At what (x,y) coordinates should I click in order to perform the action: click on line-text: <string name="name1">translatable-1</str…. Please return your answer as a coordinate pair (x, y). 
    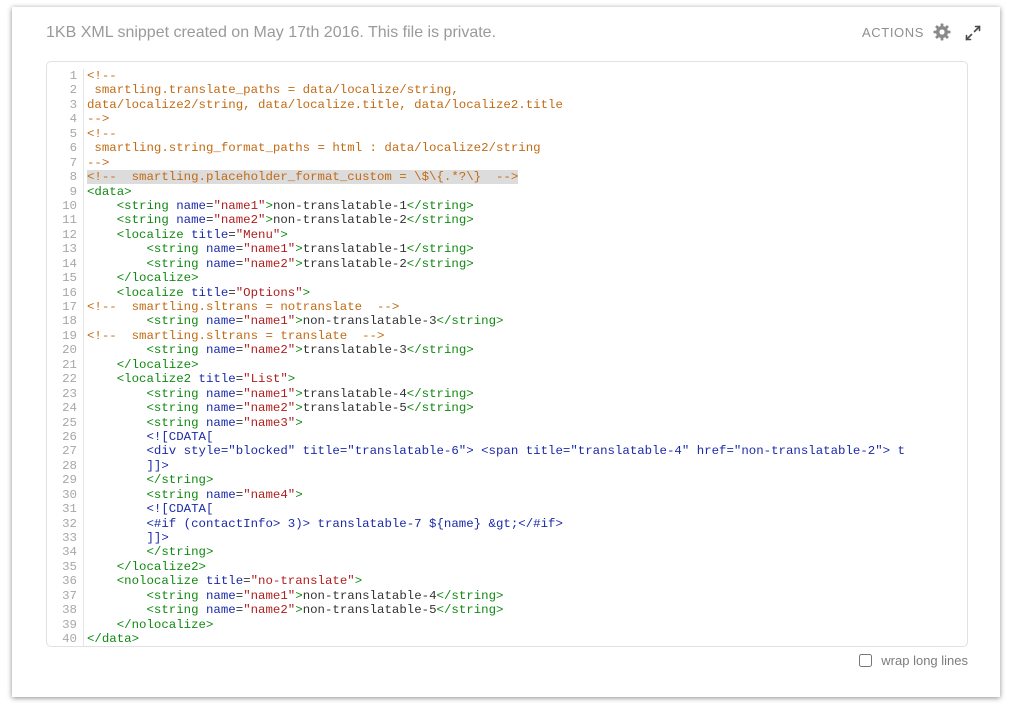
    Looking at the image, I should click on (310, 249).